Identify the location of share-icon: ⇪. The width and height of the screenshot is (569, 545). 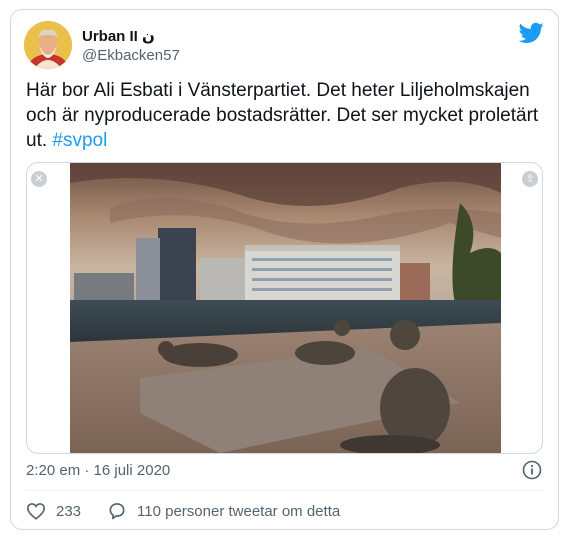
(530, 179).